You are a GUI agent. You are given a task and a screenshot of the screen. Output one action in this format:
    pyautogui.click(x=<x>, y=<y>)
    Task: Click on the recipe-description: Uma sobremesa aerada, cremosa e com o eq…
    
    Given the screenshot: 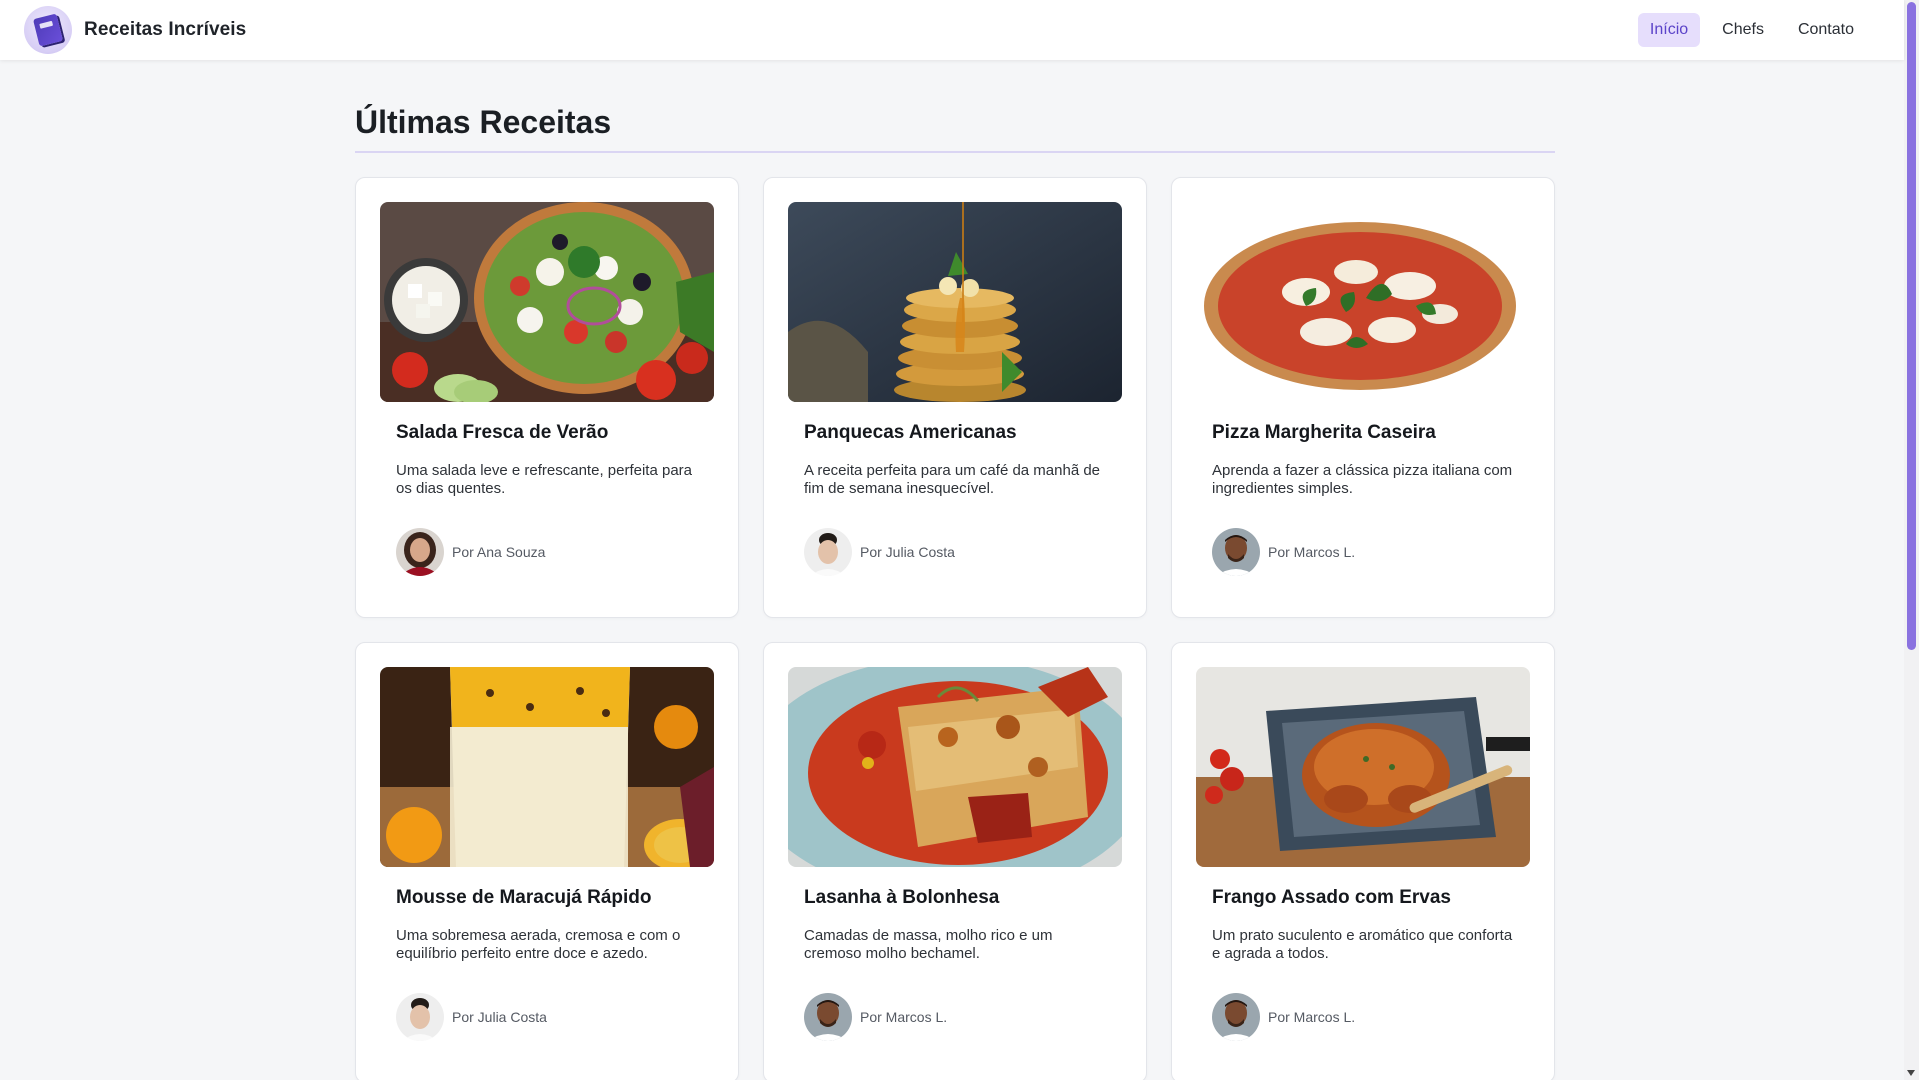 What is the action you would take?
    pyautogui.click(x=538, y=944)
    